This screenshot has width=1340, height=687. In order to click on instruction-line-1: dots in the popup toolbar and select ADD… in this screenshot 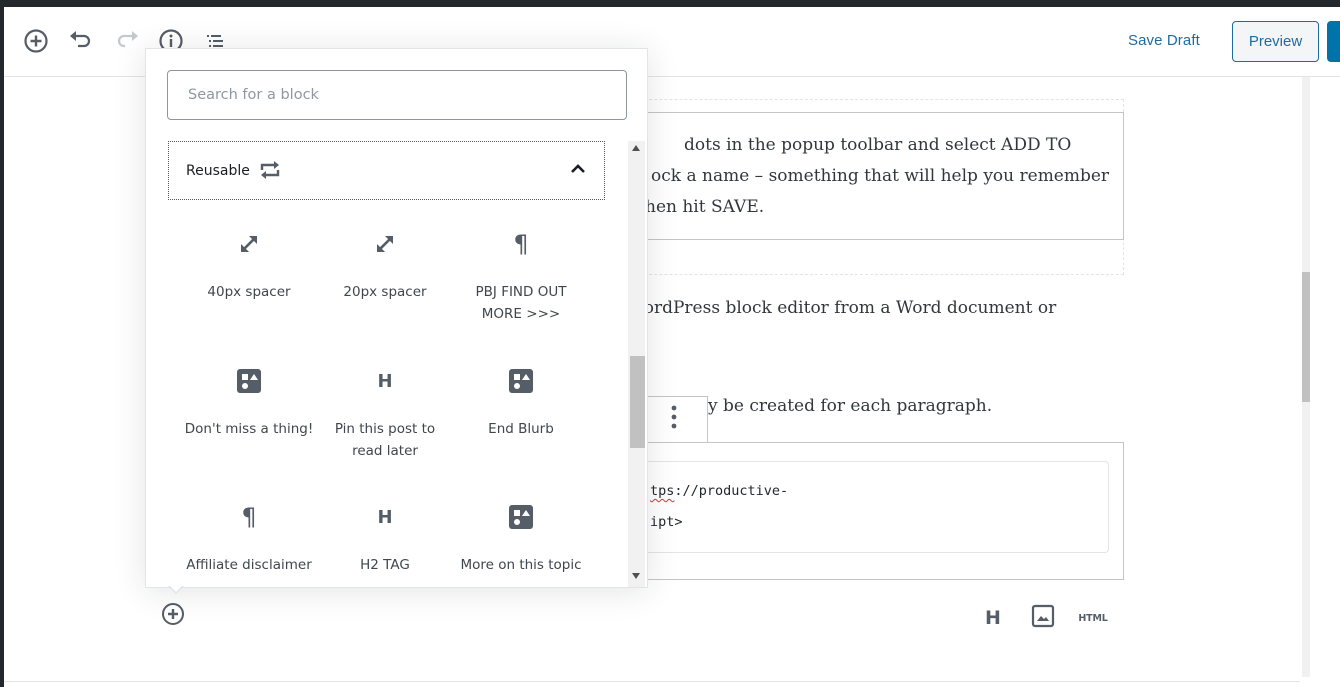, I will do `click(878, 145)`.